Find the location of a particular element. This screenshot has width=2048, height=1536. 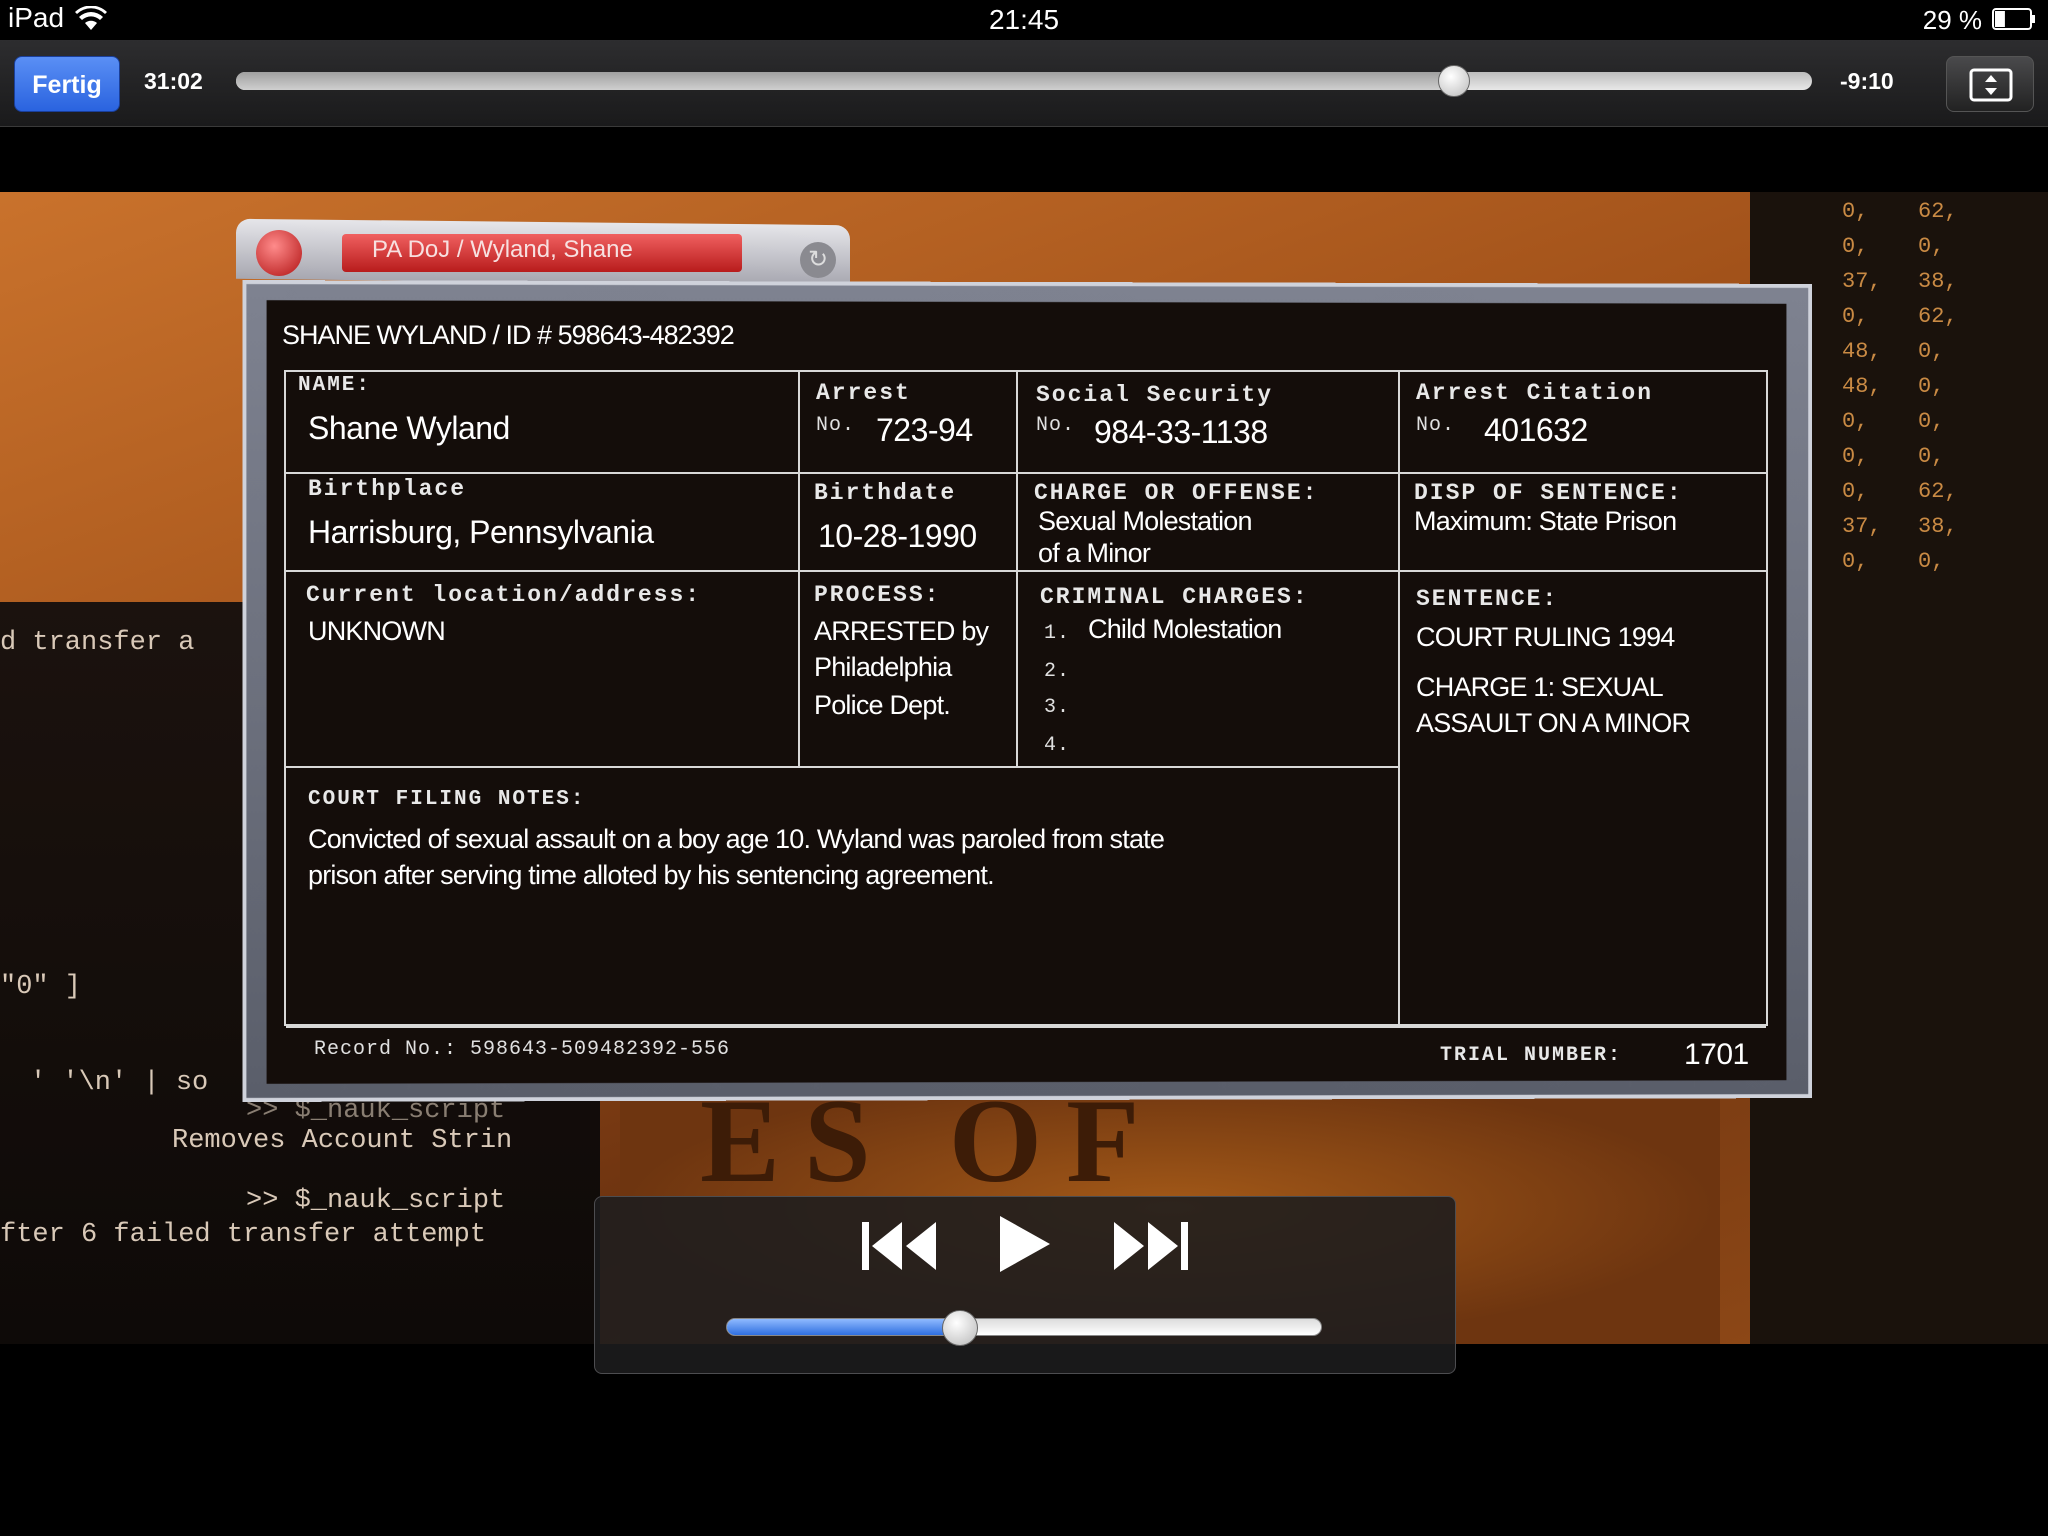

terminal-line: d transfer a is located at coordinates (97, 643).